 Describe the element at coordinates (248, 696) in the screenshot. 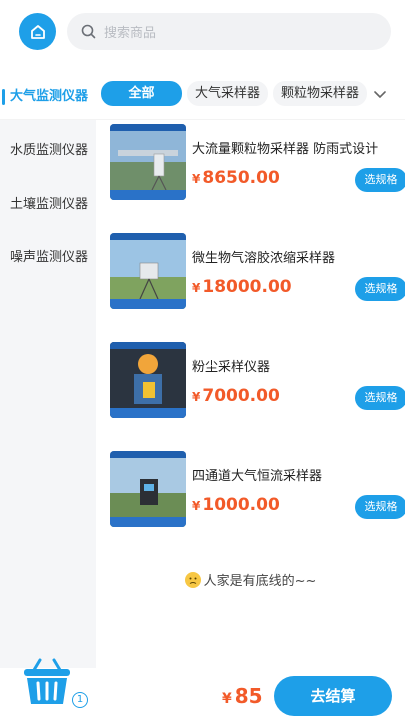

I see `total-value: 85` at that location.